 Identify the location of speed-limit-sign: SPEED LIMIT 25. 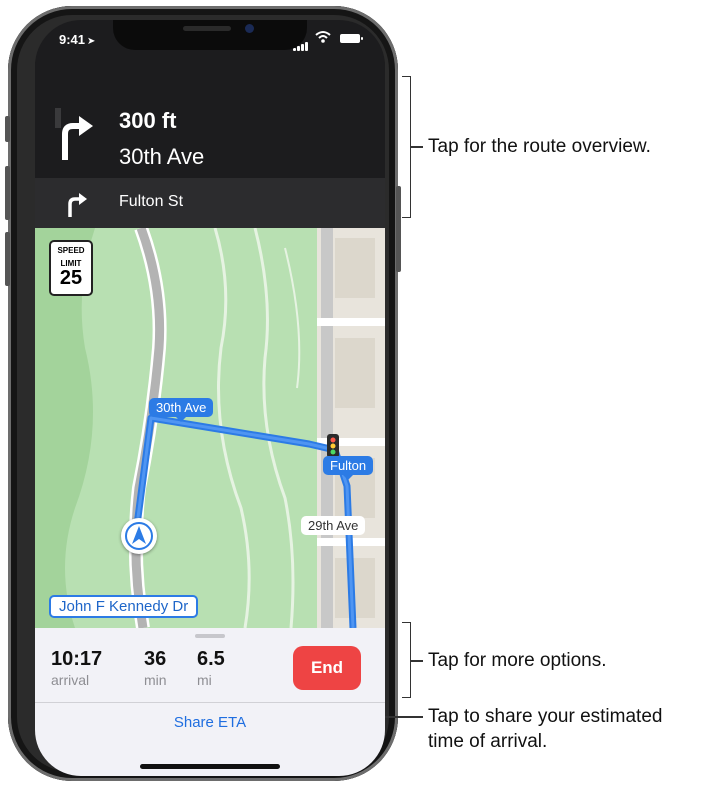
(71, 268).